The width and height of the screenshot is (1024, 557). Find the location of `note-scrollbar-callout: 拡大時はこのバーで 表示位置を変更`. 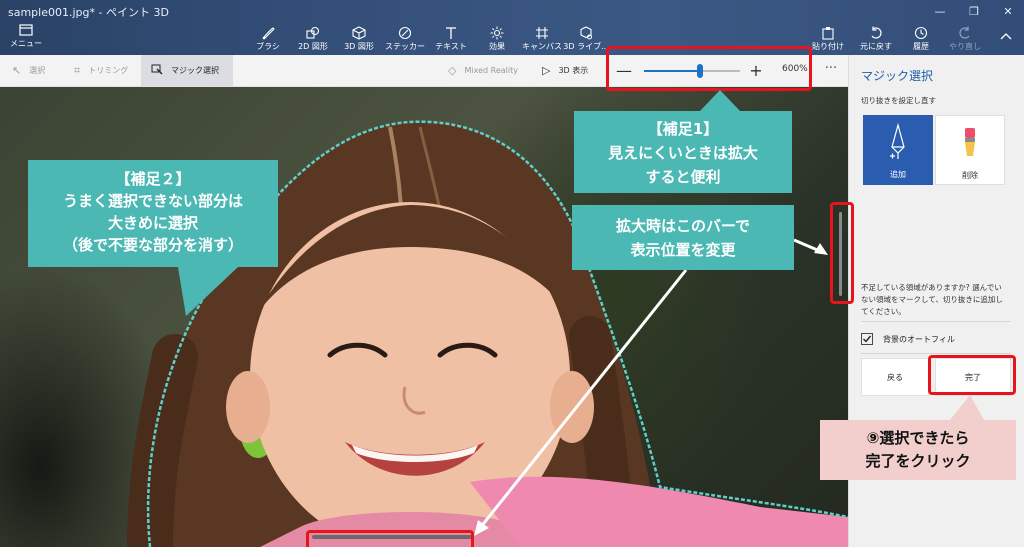

note-scrollbar-callout: 拡大時はこのバーで 表示位置を変更 is located at coordinates (683, 237).